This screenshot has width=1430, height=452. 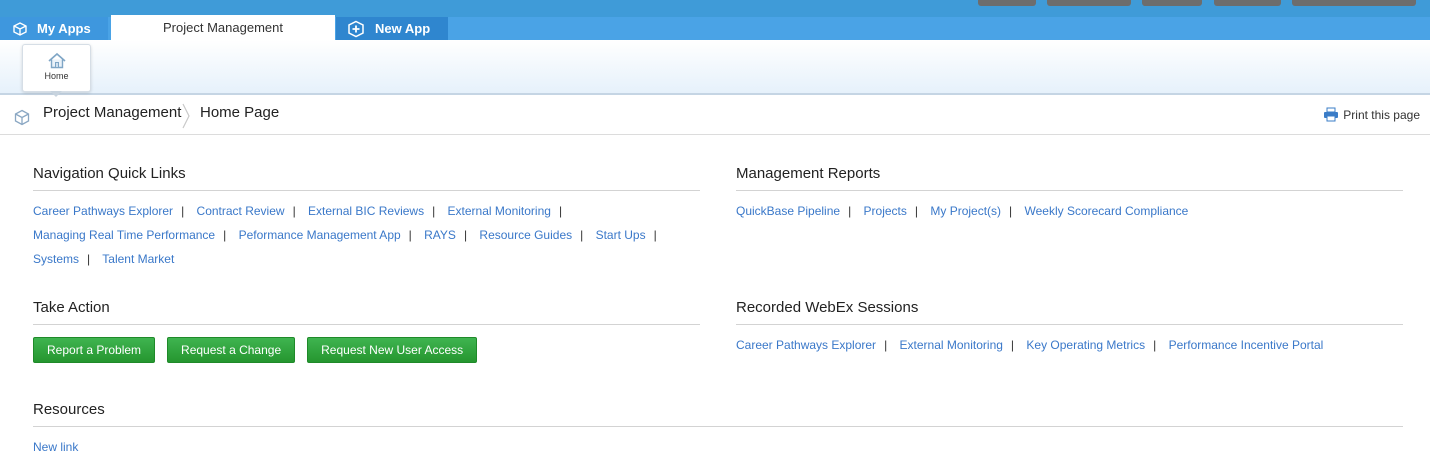 What do you see at coordinates (806, 345) in the screenshot?
I see `webex-link: Career Pathways Explorer` at bounding box center [806, 345].